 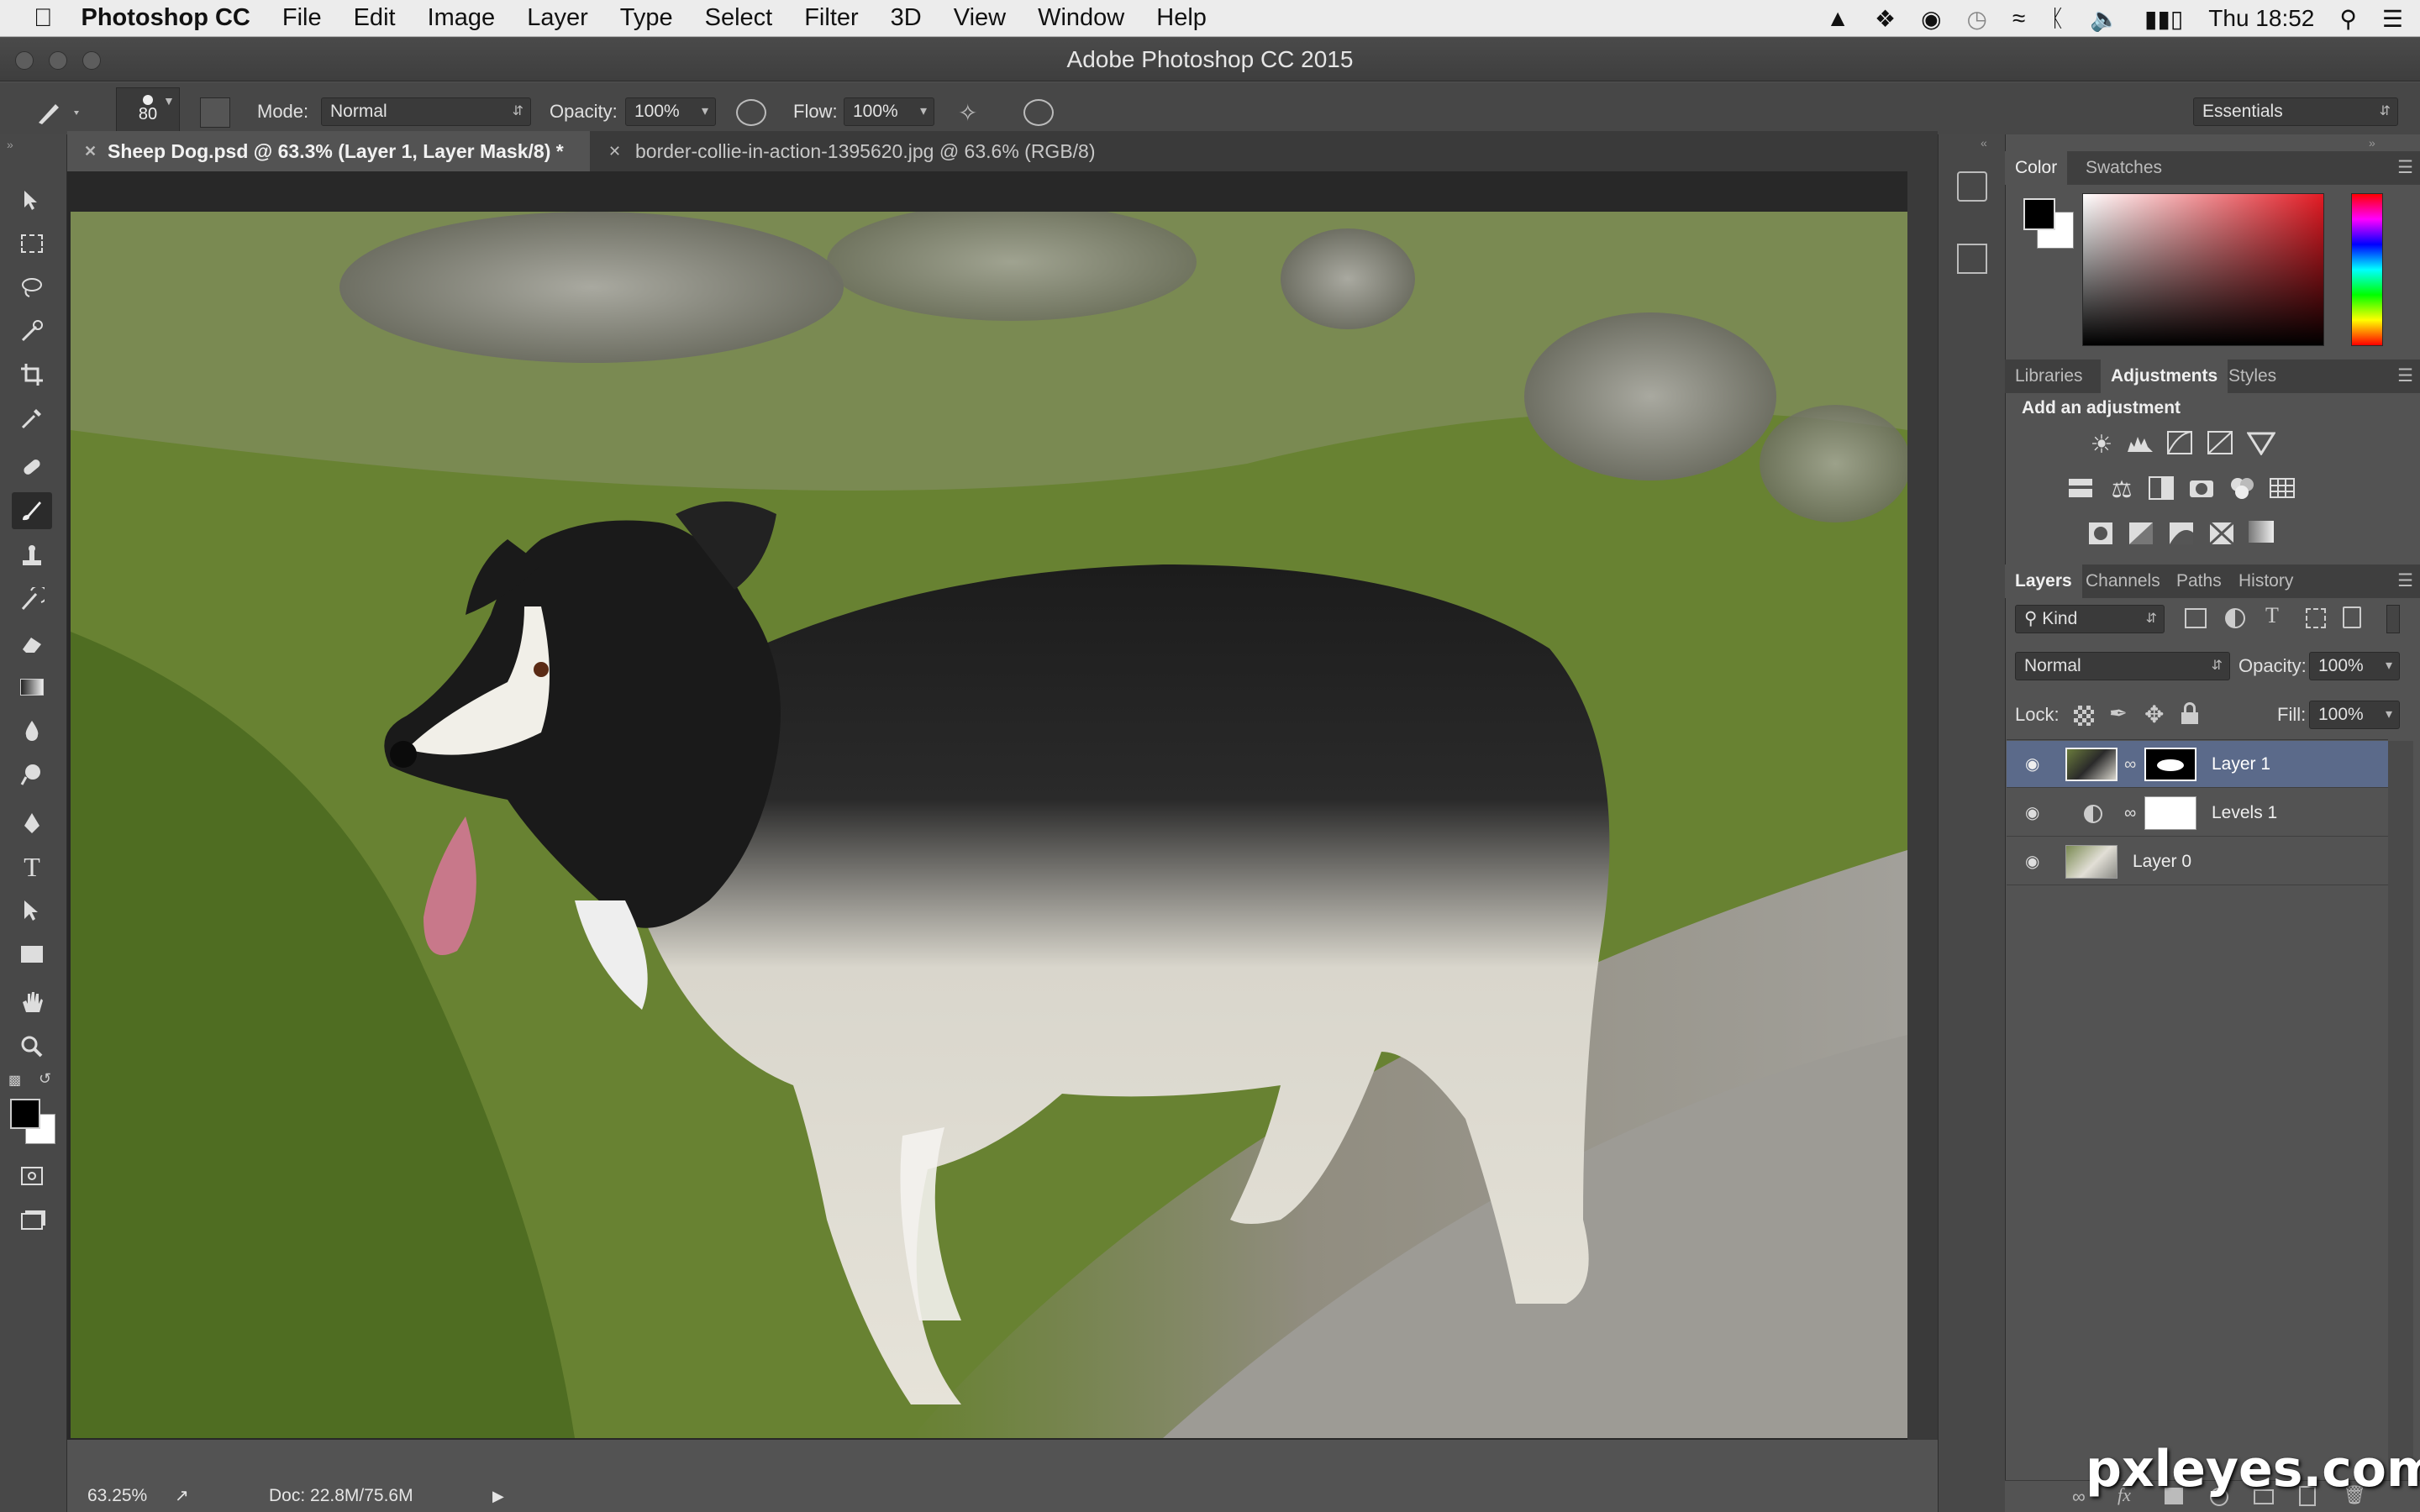 What do you see at coordinates (1977, 19) in the screenshot?
I see `time-machine-icon: ◷` at bounding box center [1977, 19].